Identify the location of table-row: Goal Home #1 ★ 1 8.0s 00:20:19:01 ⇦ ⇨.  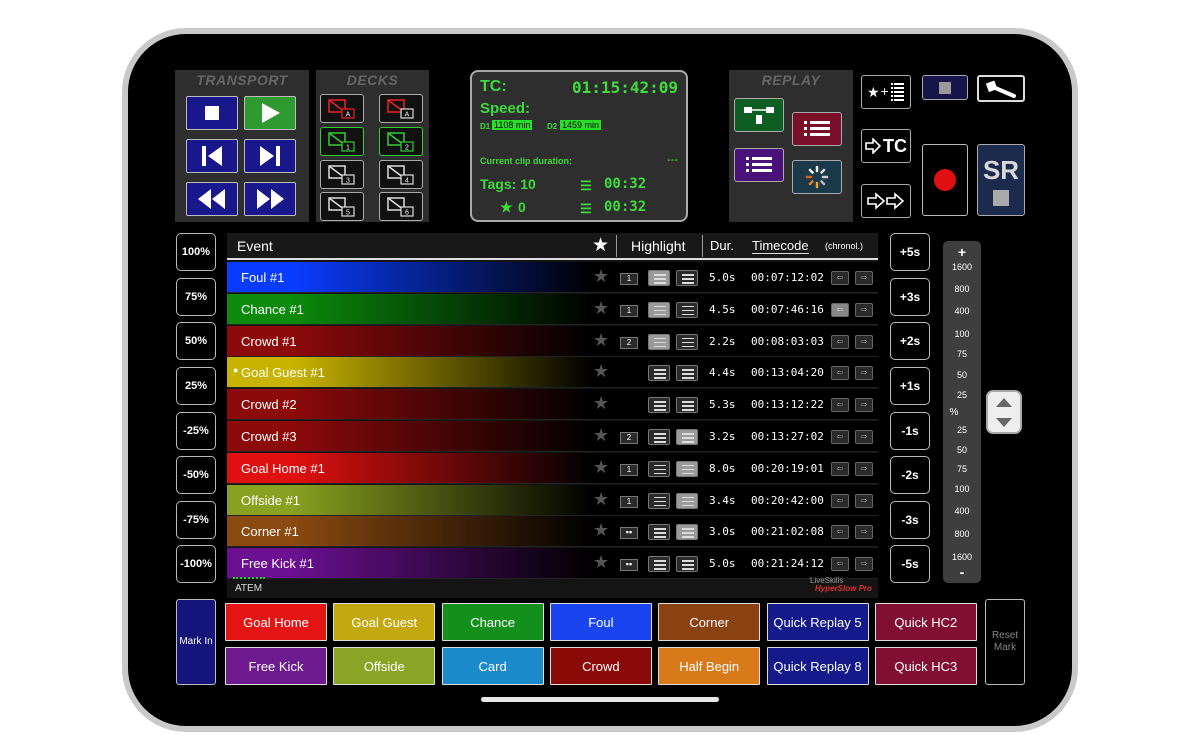
(552, 468).